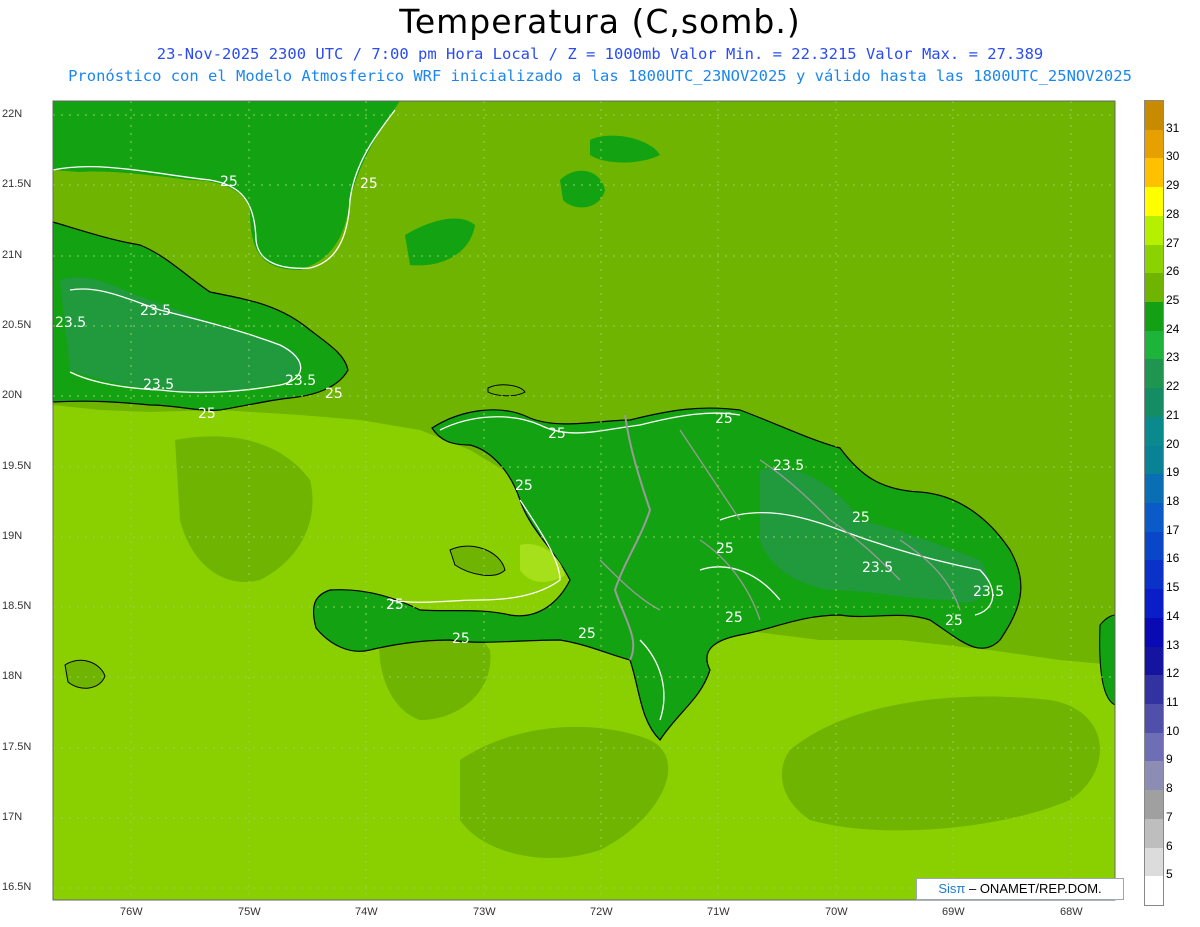  What do you see at coordinates (1173, 213) in the screenshot?
I see `colorbar-tick-label: 28` at bounding box center [1173, 213].